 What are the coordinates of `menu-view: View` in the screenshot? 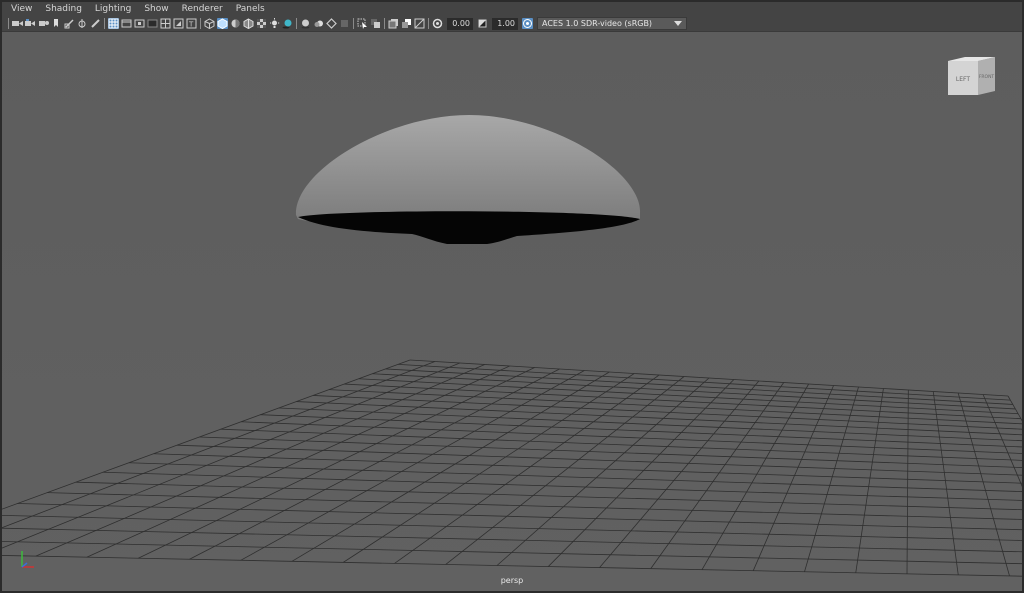 It's located at (21, 9).